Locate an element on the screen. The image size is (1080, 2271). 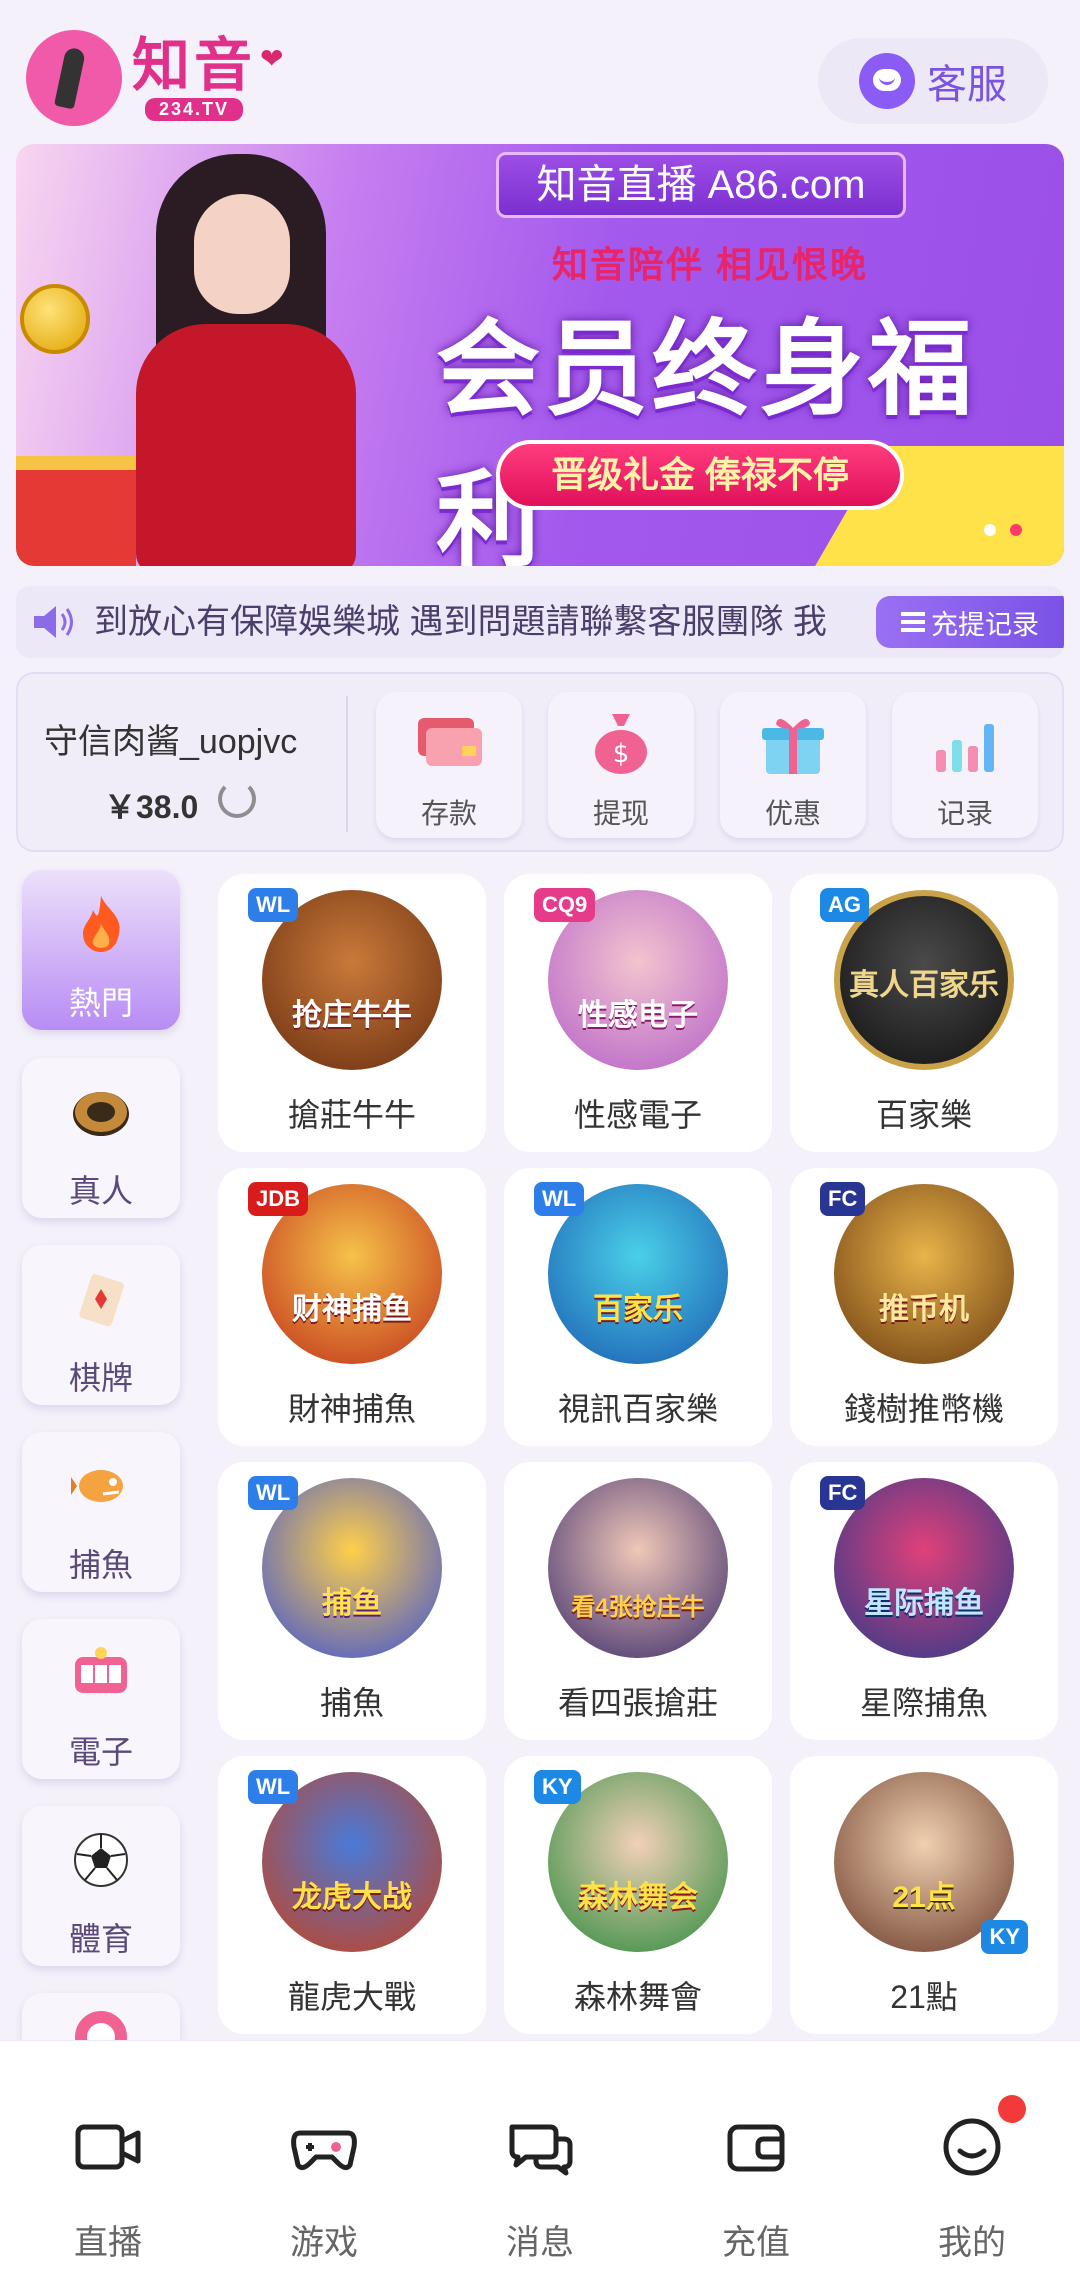
sidebar-label: 體育 is located at coordinates (100, 1939).